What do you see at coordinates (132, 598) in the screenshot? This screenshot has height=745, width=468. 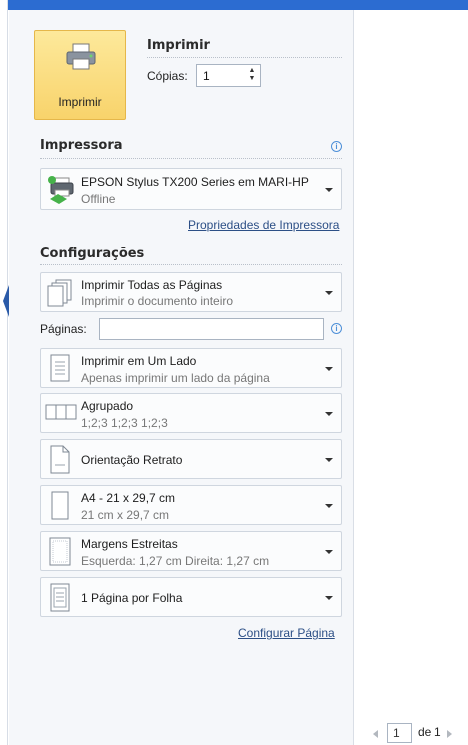 I see `option-main: 1 Página por Folha` at bounding box center [132, 598].